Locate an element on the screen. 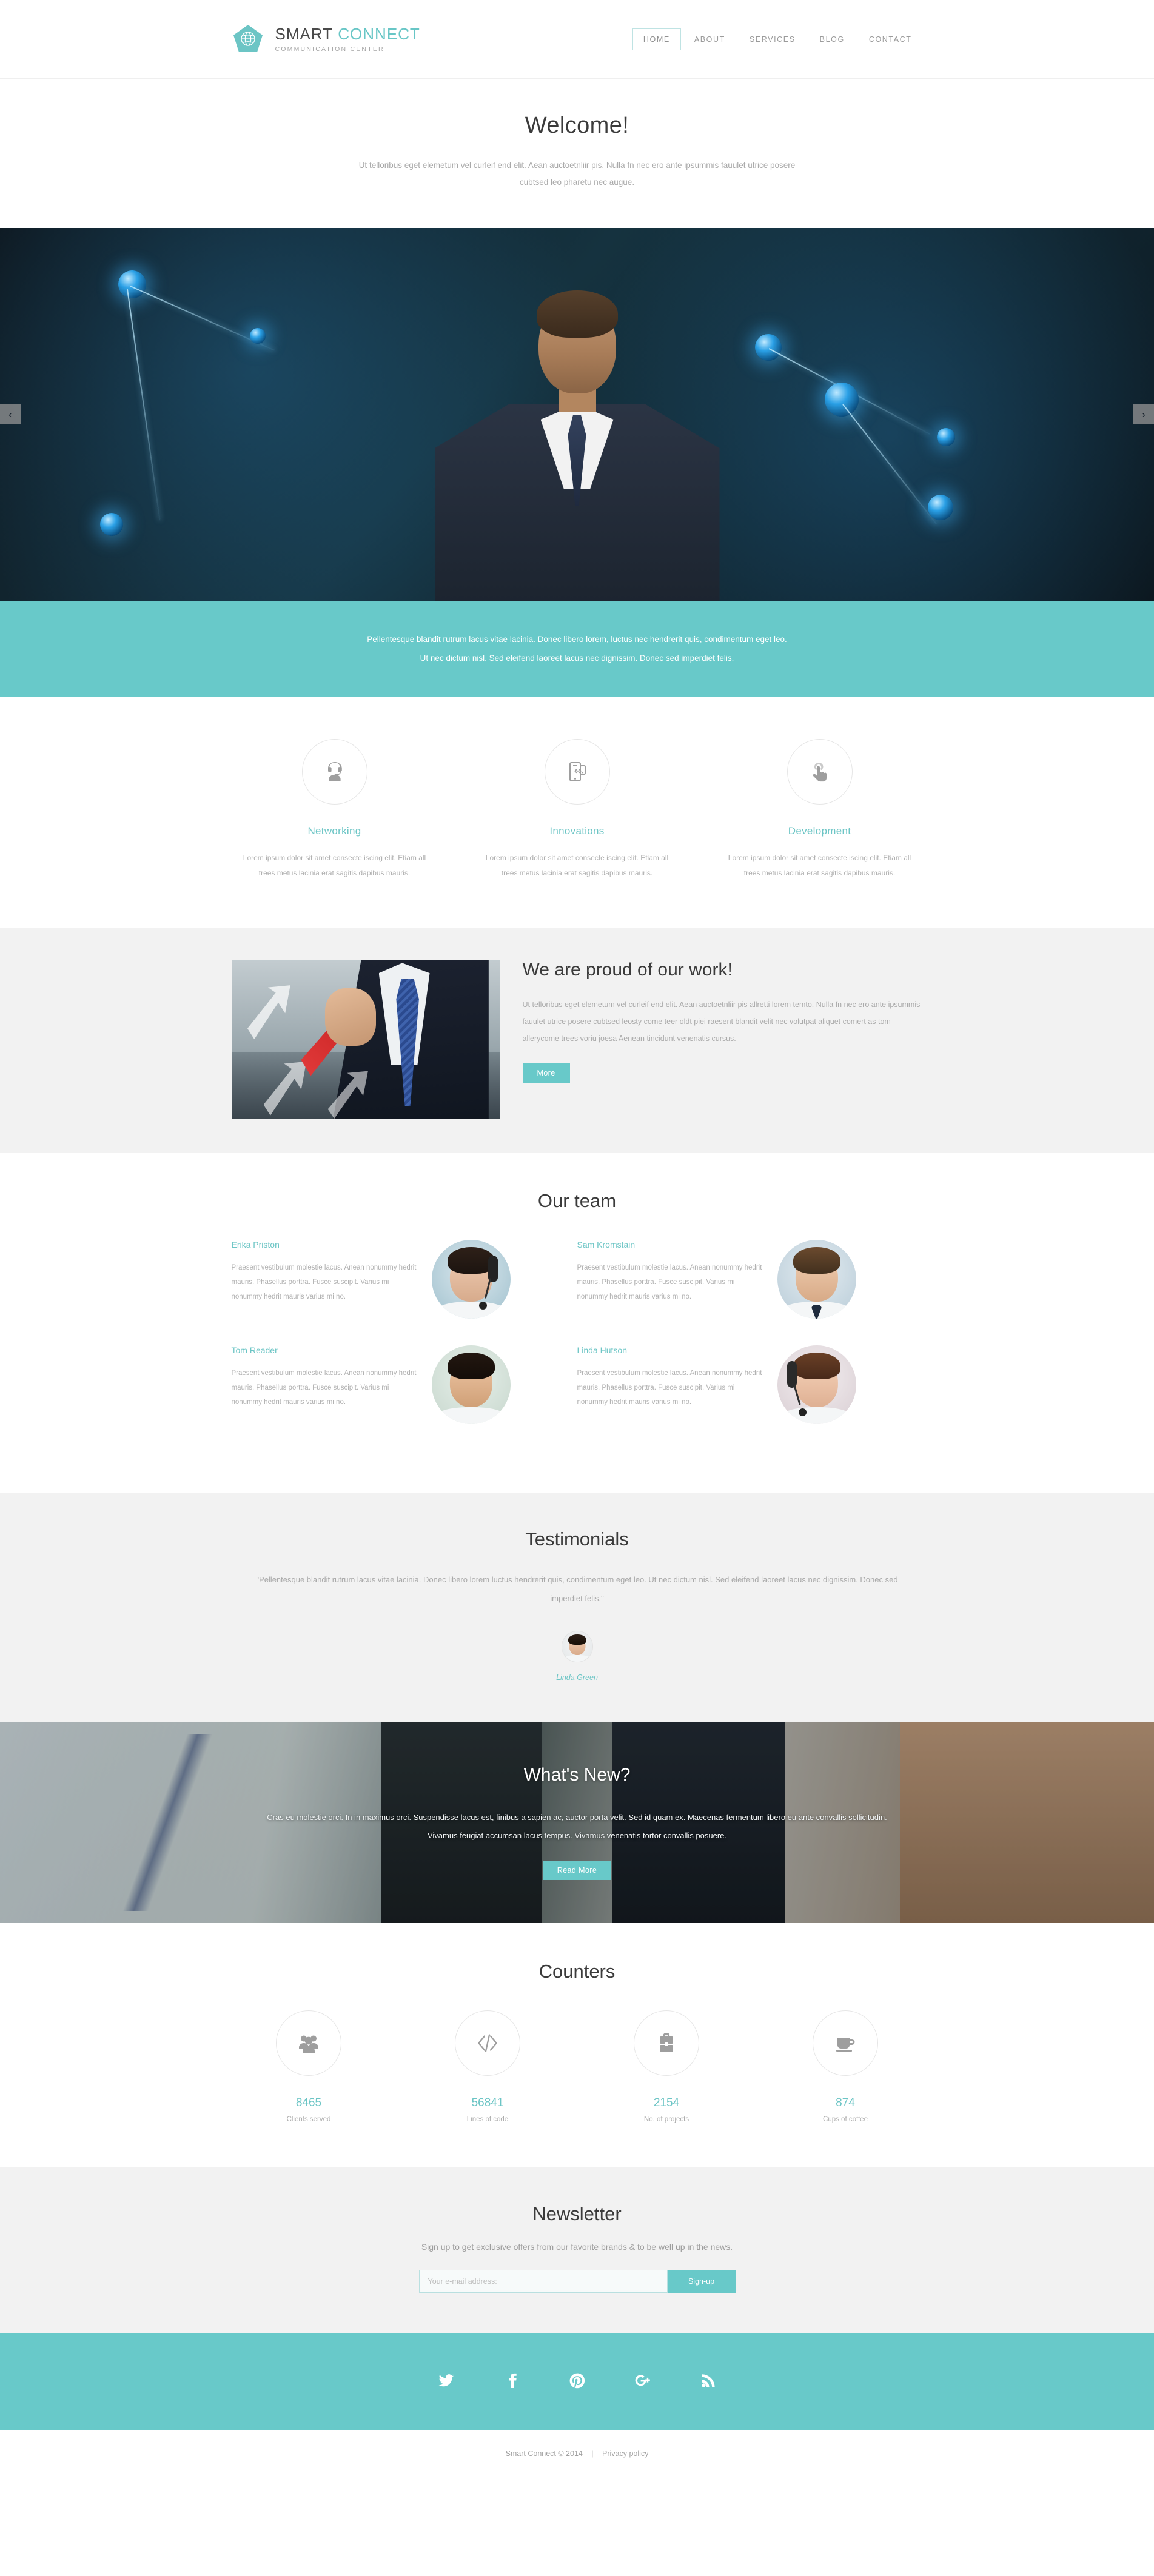  code-brackets-icon is located at coordinates (488, 2043).